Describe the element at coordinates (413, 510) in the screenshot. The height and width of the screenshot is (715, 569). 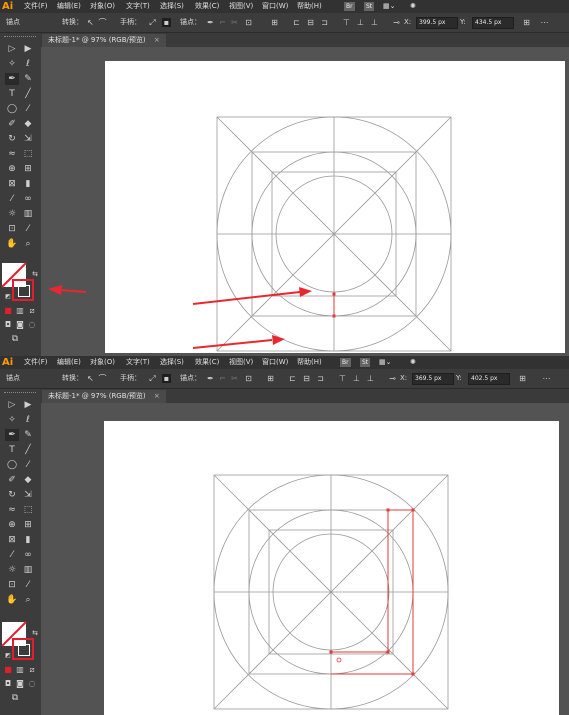
I see `anchor-point-top-right` at that location.